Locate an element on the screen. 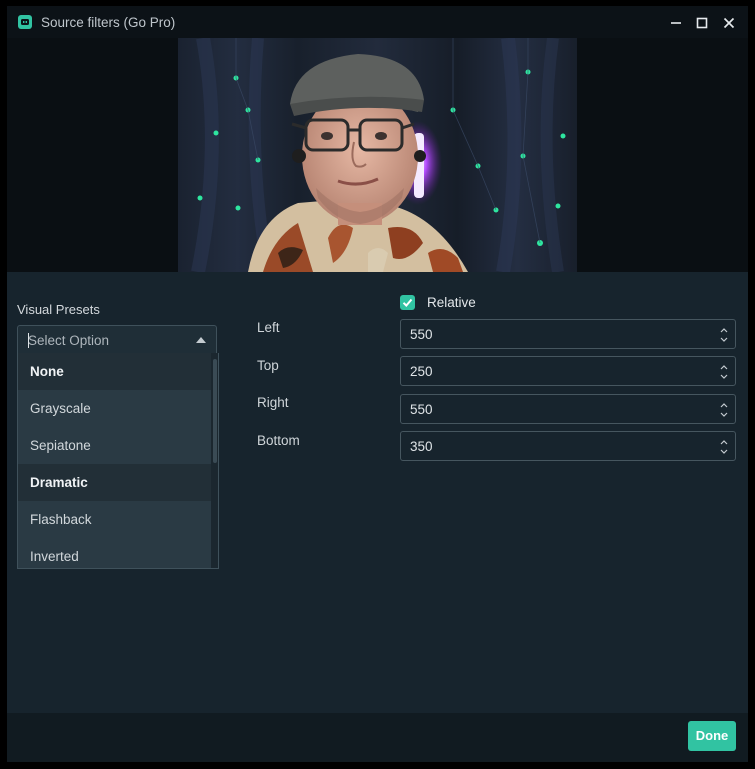 This screenshot has width=755, height=769. right-label: Right is located at coordinates (273, 402).